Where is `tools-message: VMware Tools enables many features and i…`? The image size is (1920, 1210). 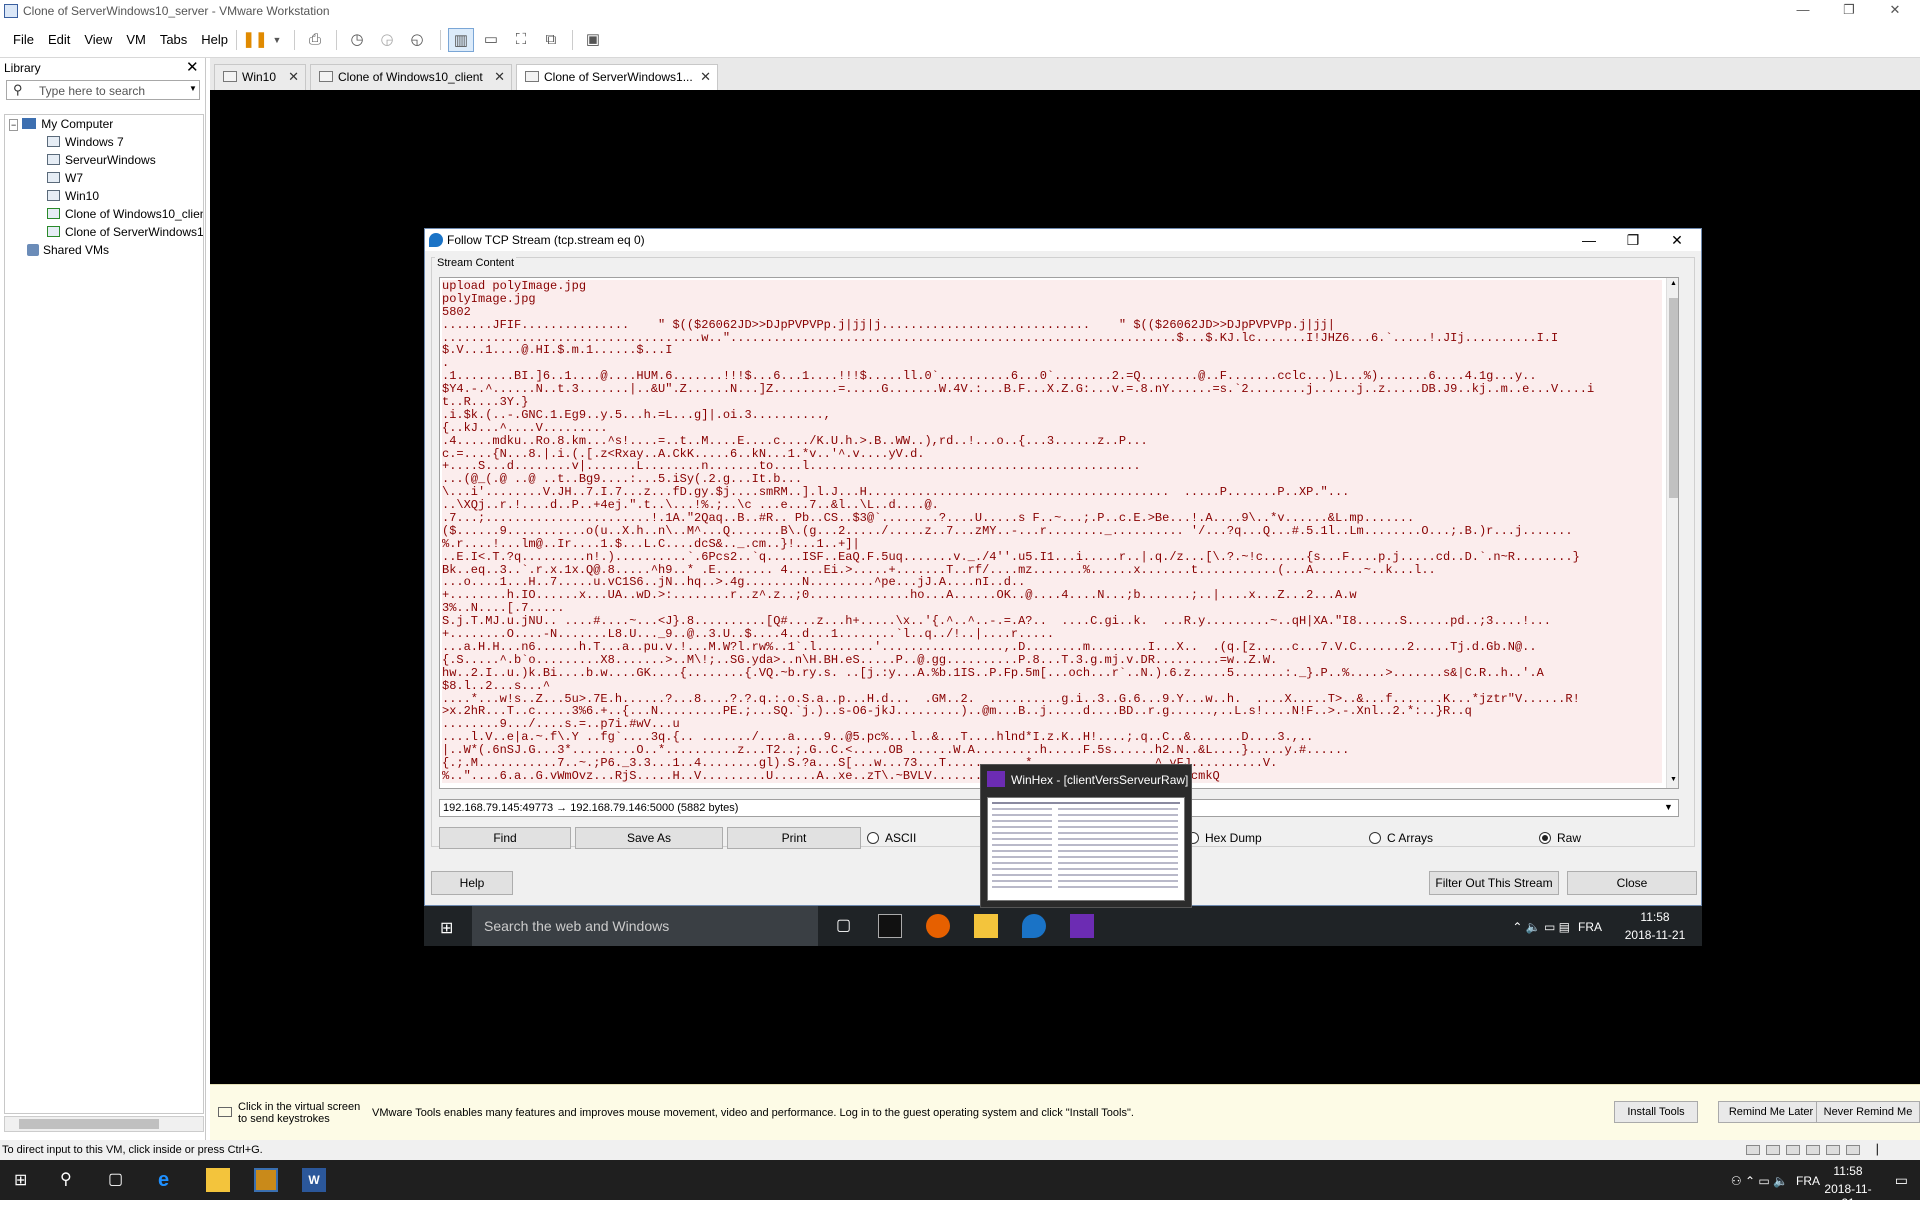 tools-message: VMware Tools enables many features and i… is located at coordinates (753, 1113).